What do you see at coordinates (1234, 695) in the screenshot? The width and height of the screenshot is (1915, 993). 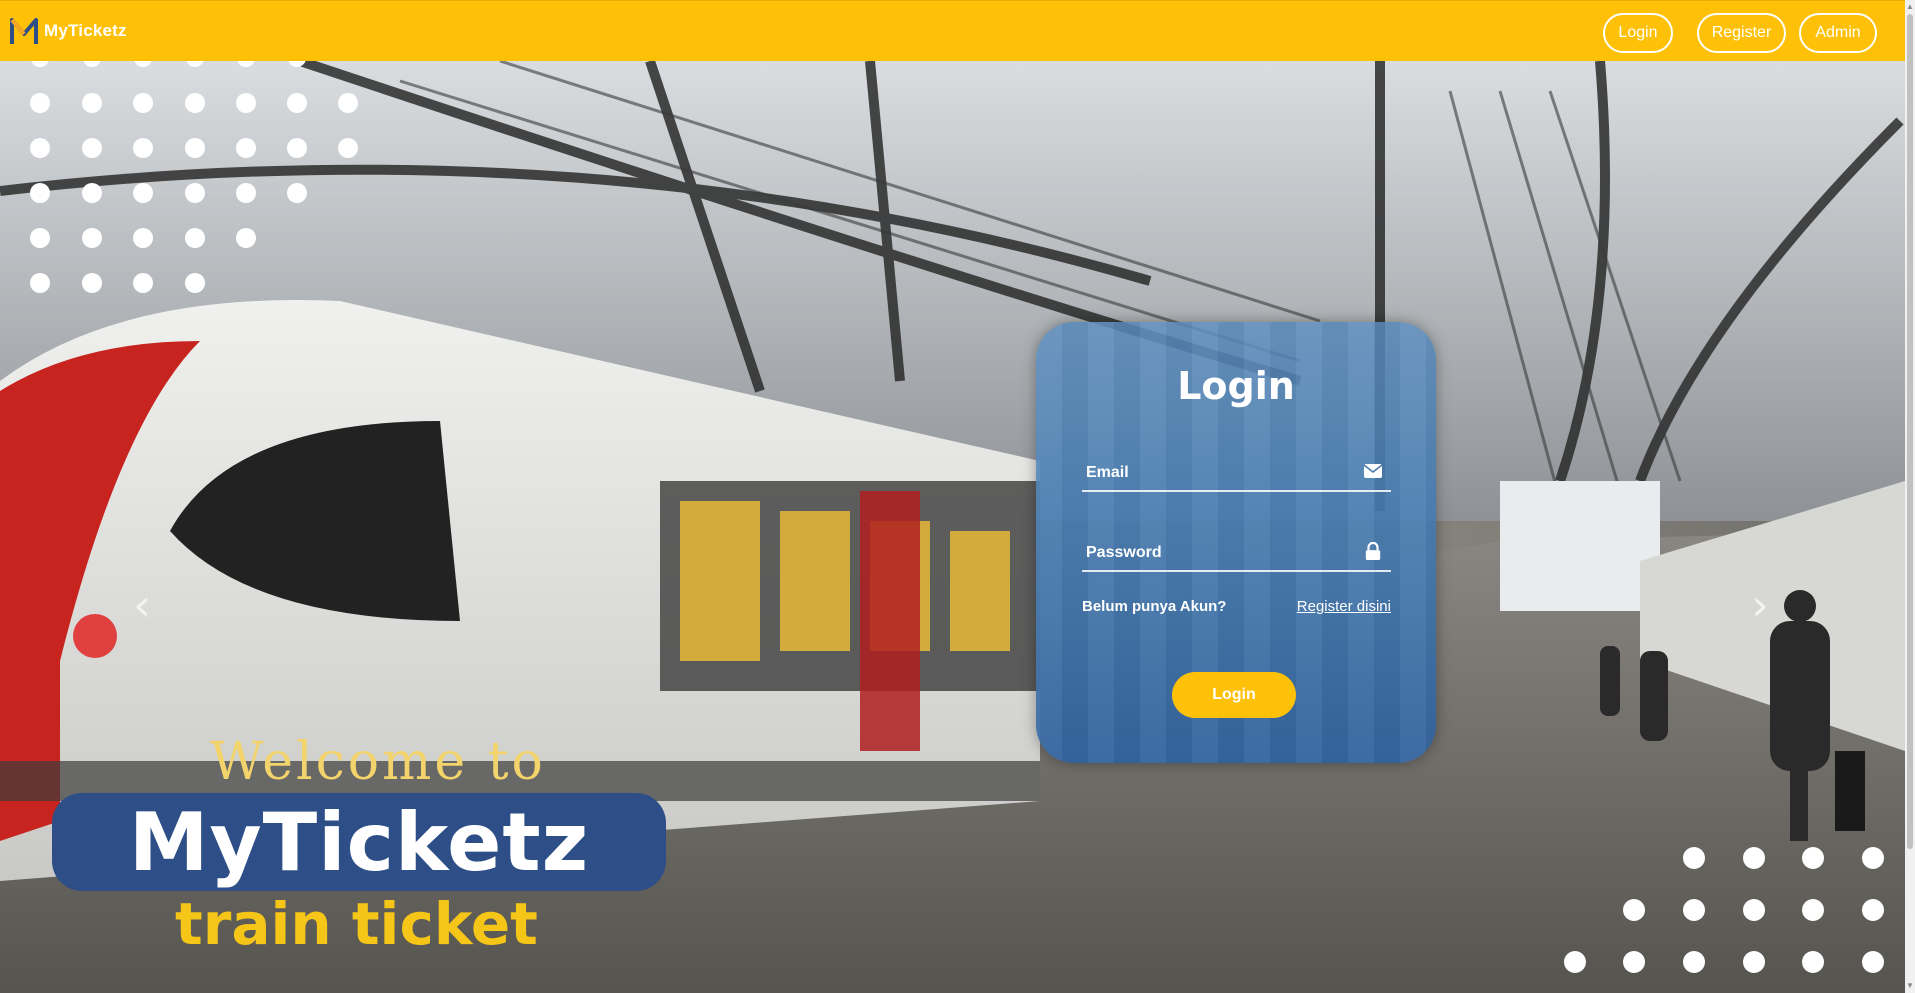 I see `login-submit-button: Login` at bounding box center [1234, 695].